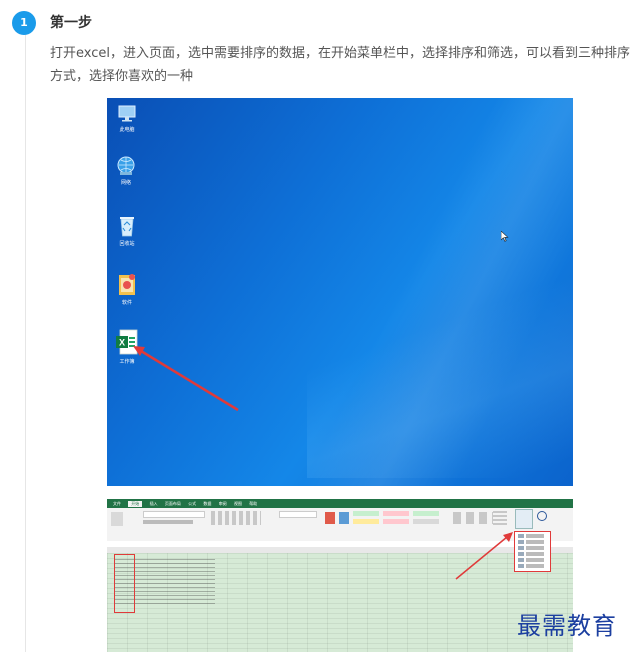  What do you see at coordinates (24, 23) in the screenshot?
I see `step-number-badge: 1` at bounding box center [24, 23].